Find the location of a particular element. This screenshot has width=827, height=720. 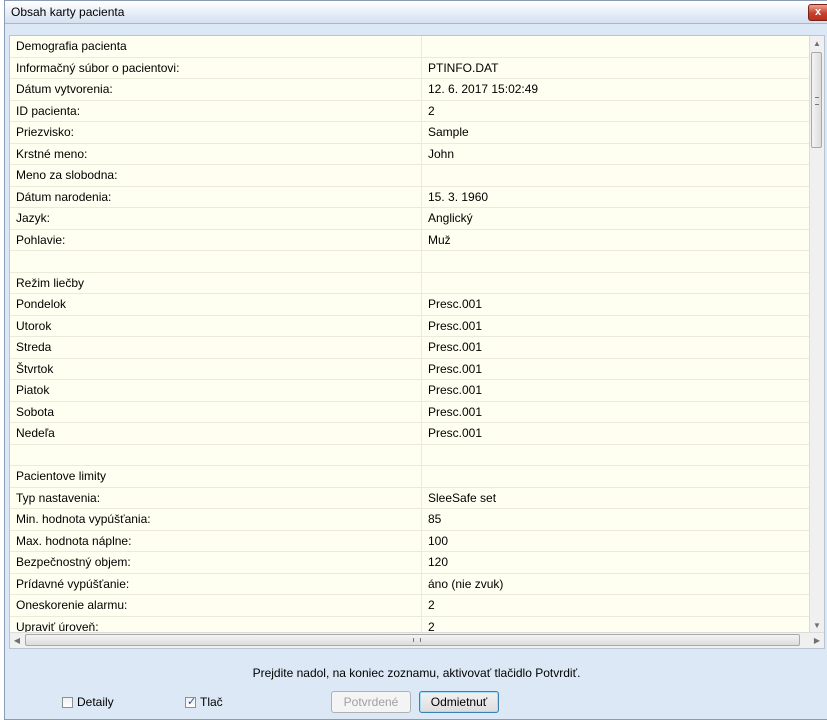

row-label: Pohlavie: is located at coordinates (41, 239).